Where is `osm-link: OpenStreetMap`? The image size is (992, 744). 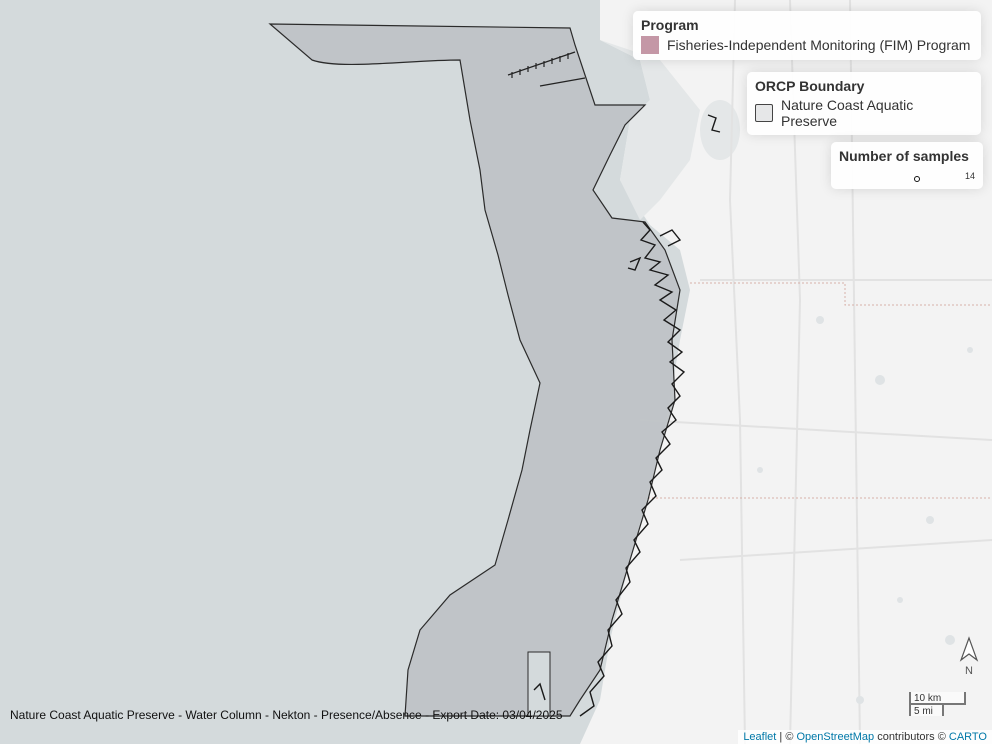
osm-link: OpenStreetMap is located at coordinates (835, 737).